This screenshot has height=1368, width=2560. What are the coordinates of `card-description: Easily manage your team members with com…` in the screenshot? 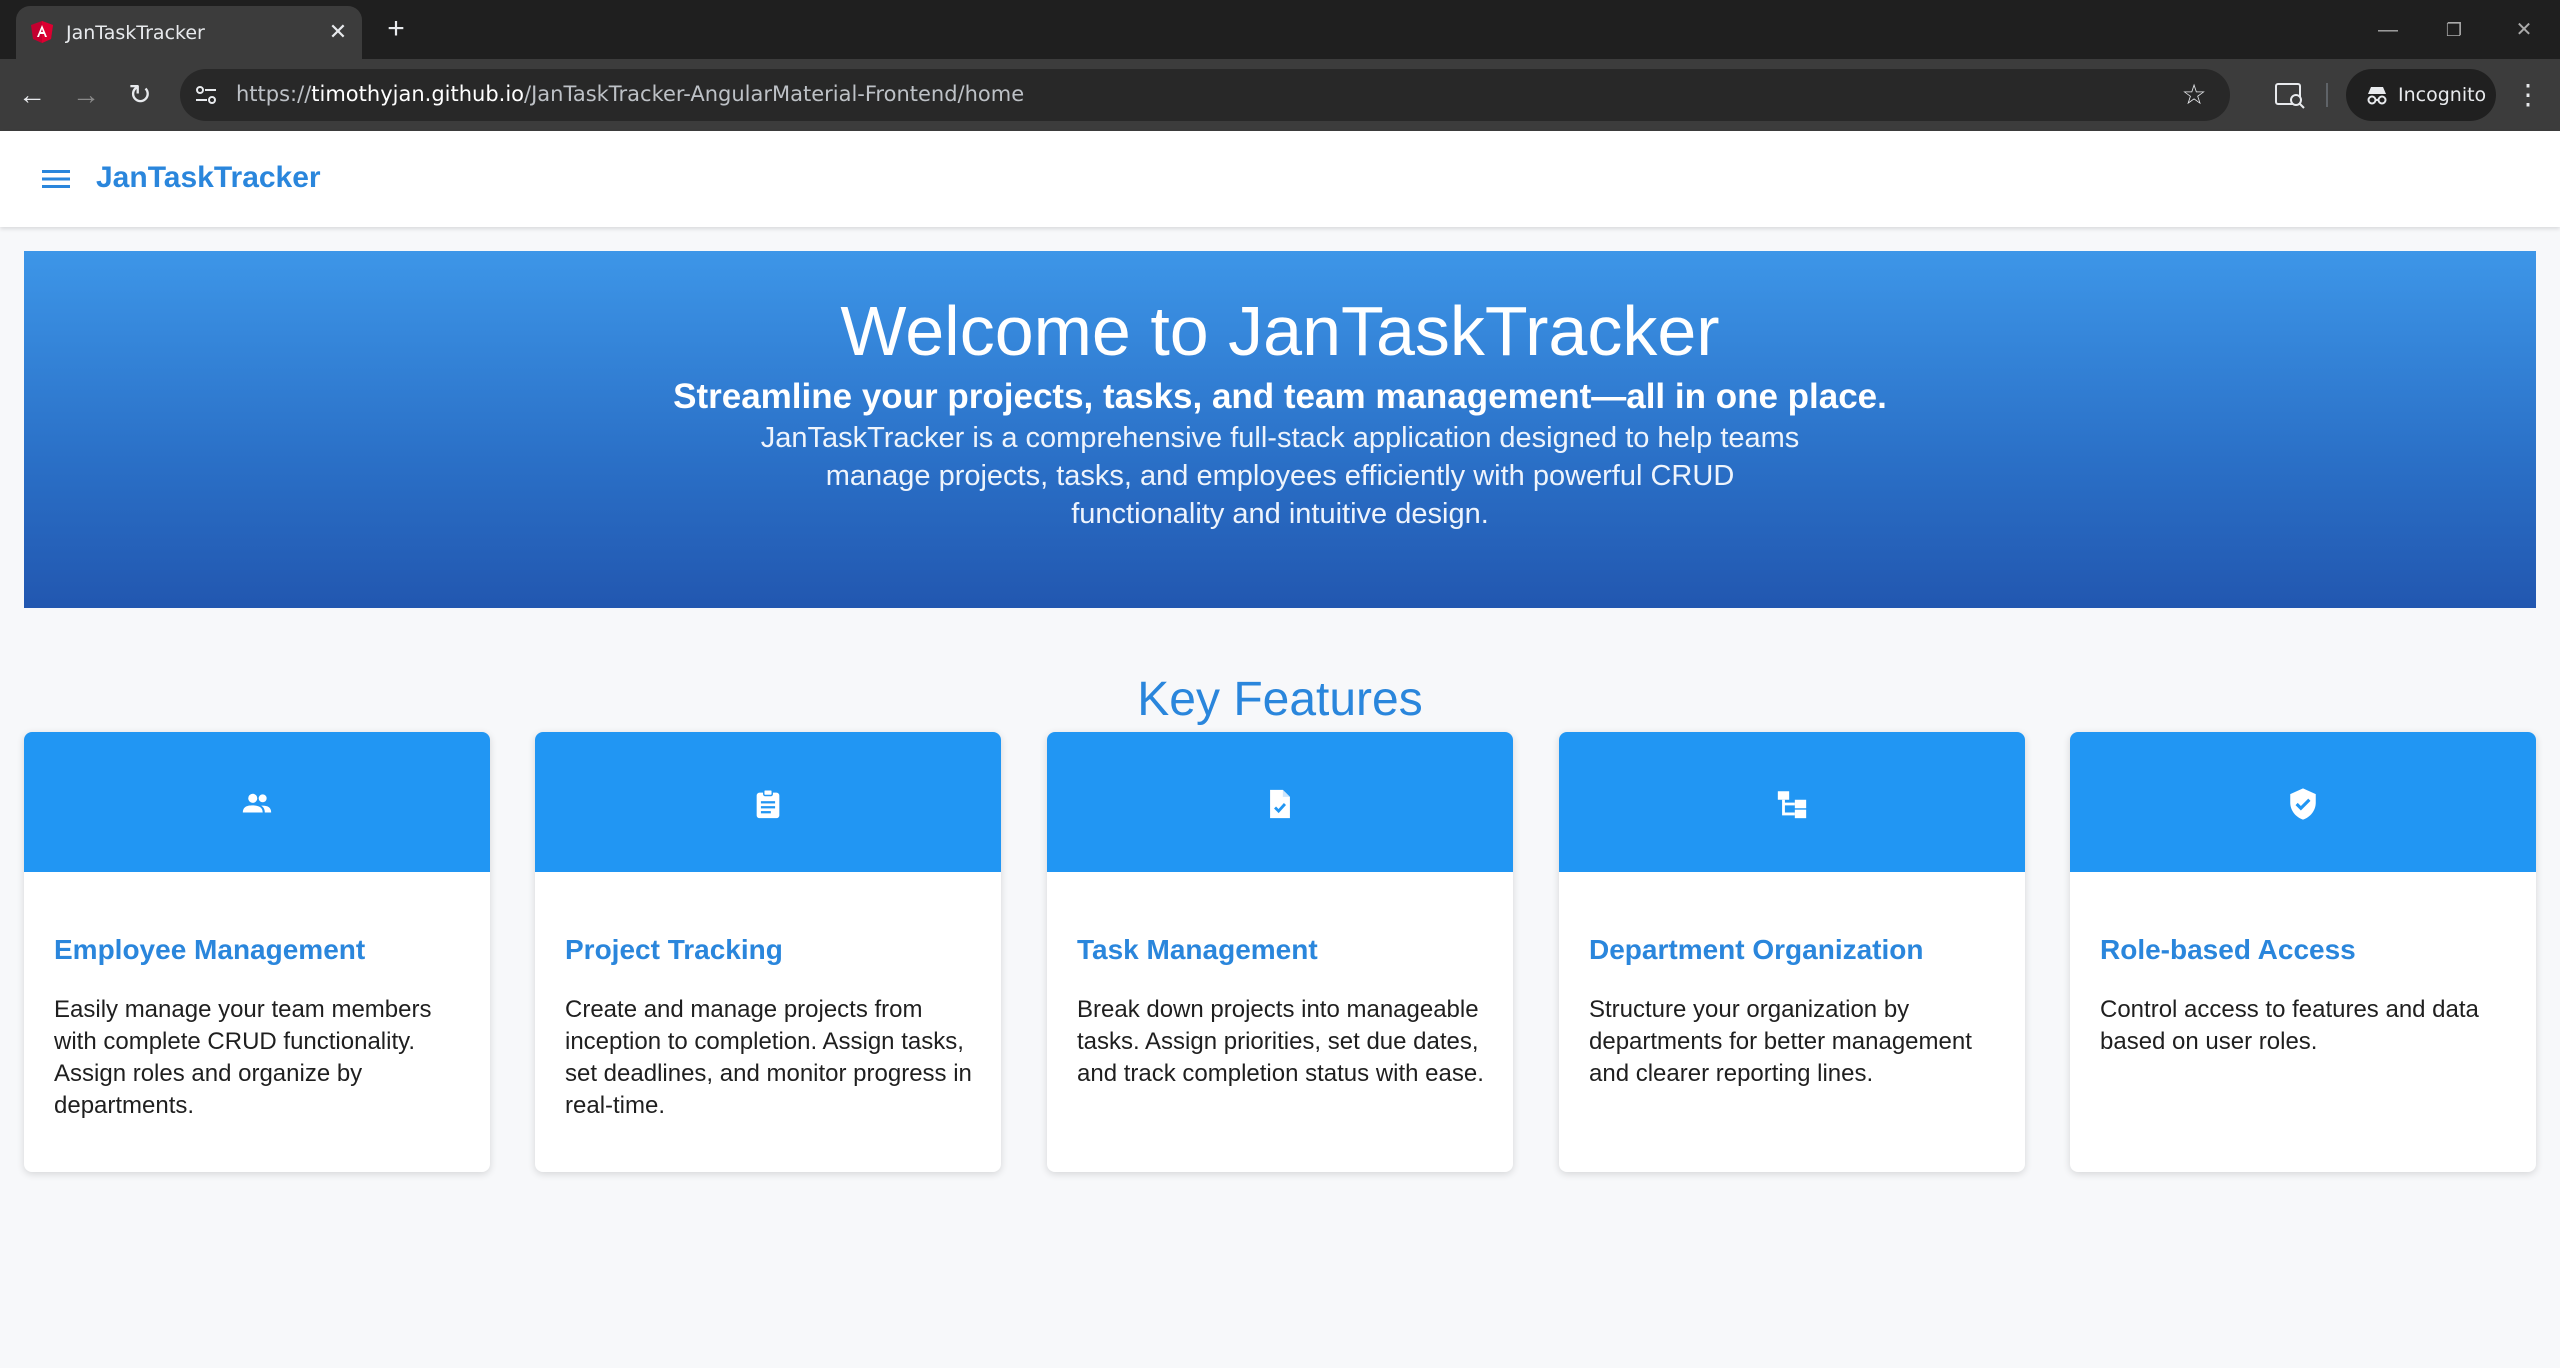 It's located at (243, 1057).